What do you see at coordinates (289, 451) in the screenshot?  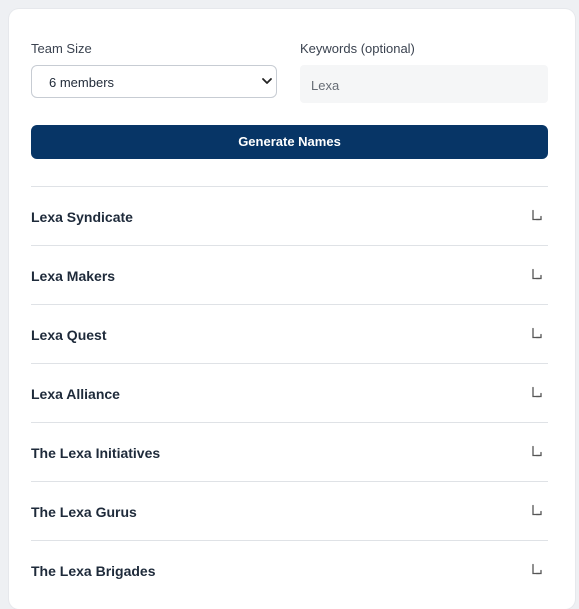 I see `list-item: The Lexa Initiatives` at bounding box center [289, 451].